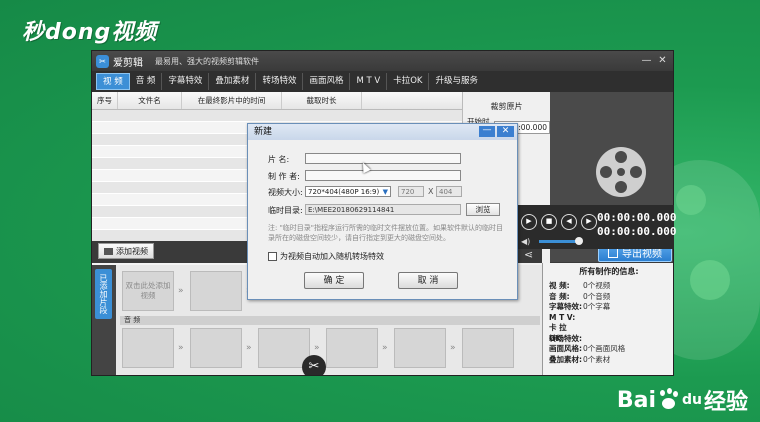 The width and height of the screenshot is (760, 422). Describe the element at coordinates (233, 81) in the screenshot. I see `tab-overlay-material: 叠加素材` at that location.